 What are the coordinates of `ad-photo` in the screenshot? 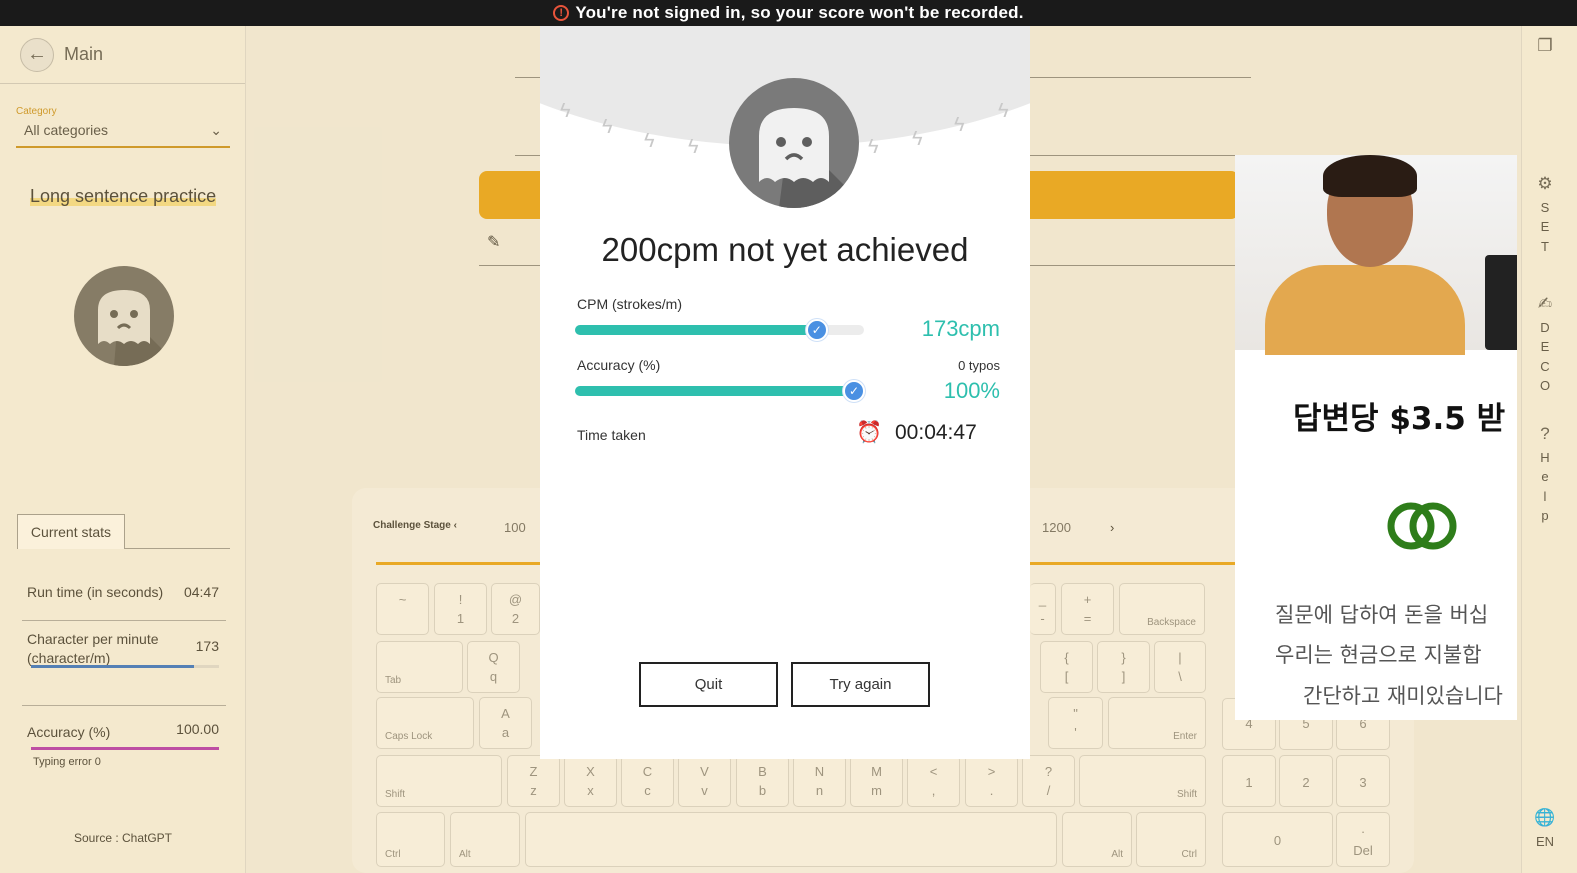 It's located at (1376, 255).